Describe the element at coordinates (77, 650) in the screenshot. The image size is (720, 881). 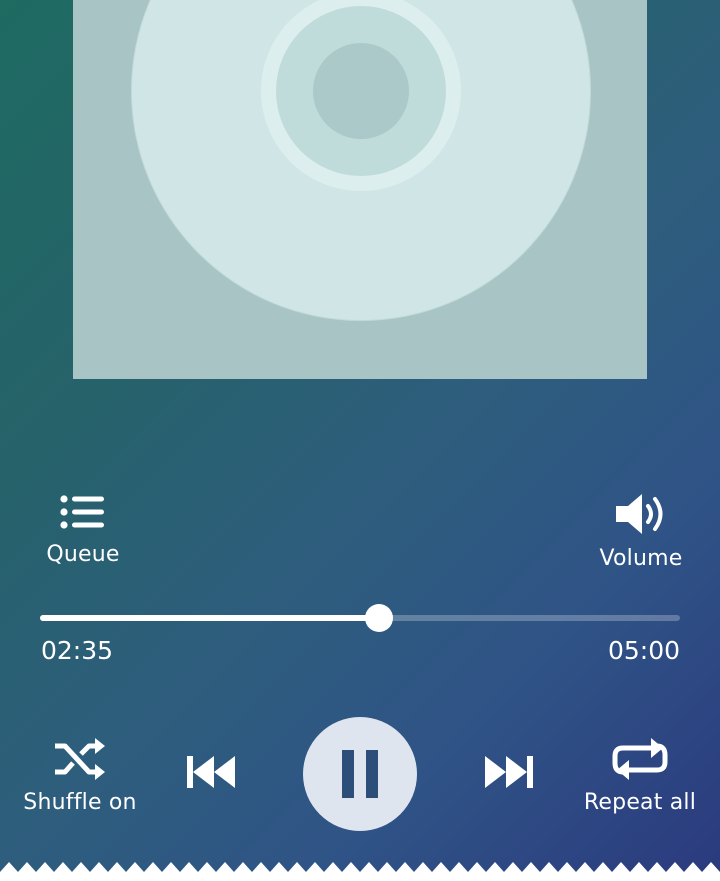
I see `current-time: 02:35` at that location.